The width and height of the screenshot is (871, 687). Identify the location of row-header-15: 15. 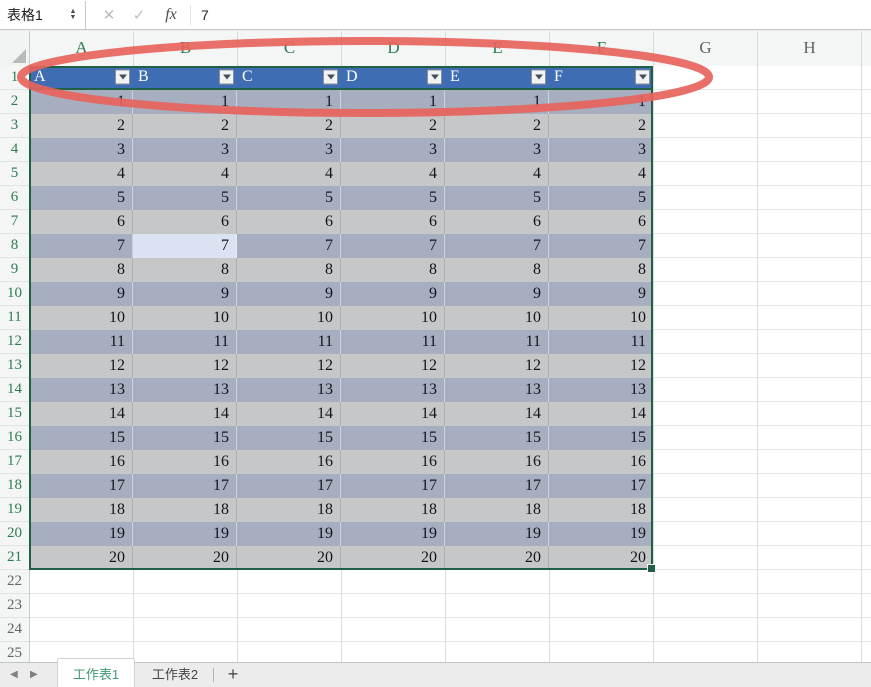
(14, 414).